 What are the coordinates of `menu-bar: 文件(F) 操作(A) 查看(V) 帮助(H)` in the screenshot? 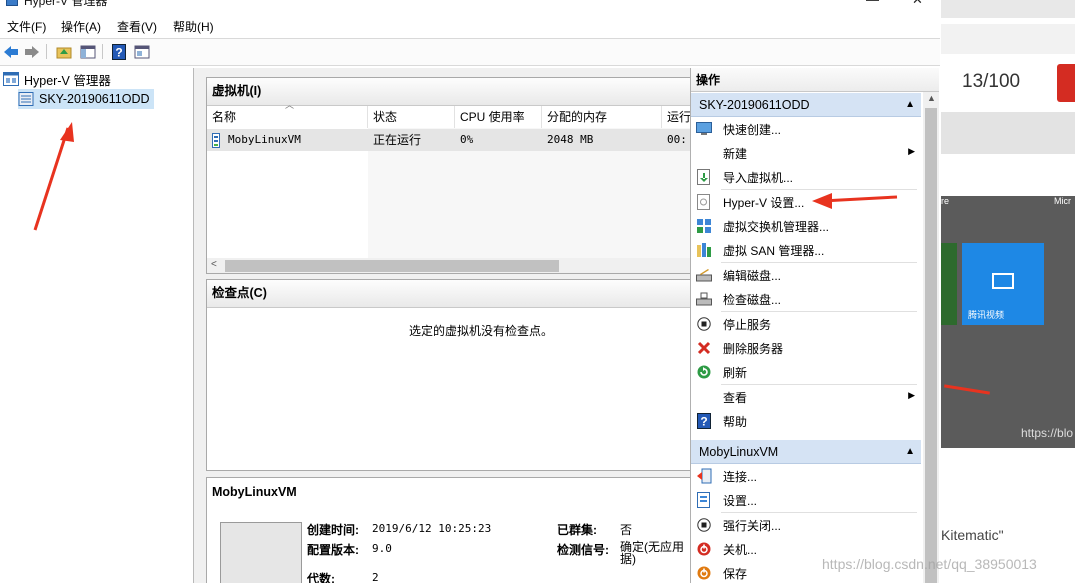 It's located at (470, 26).